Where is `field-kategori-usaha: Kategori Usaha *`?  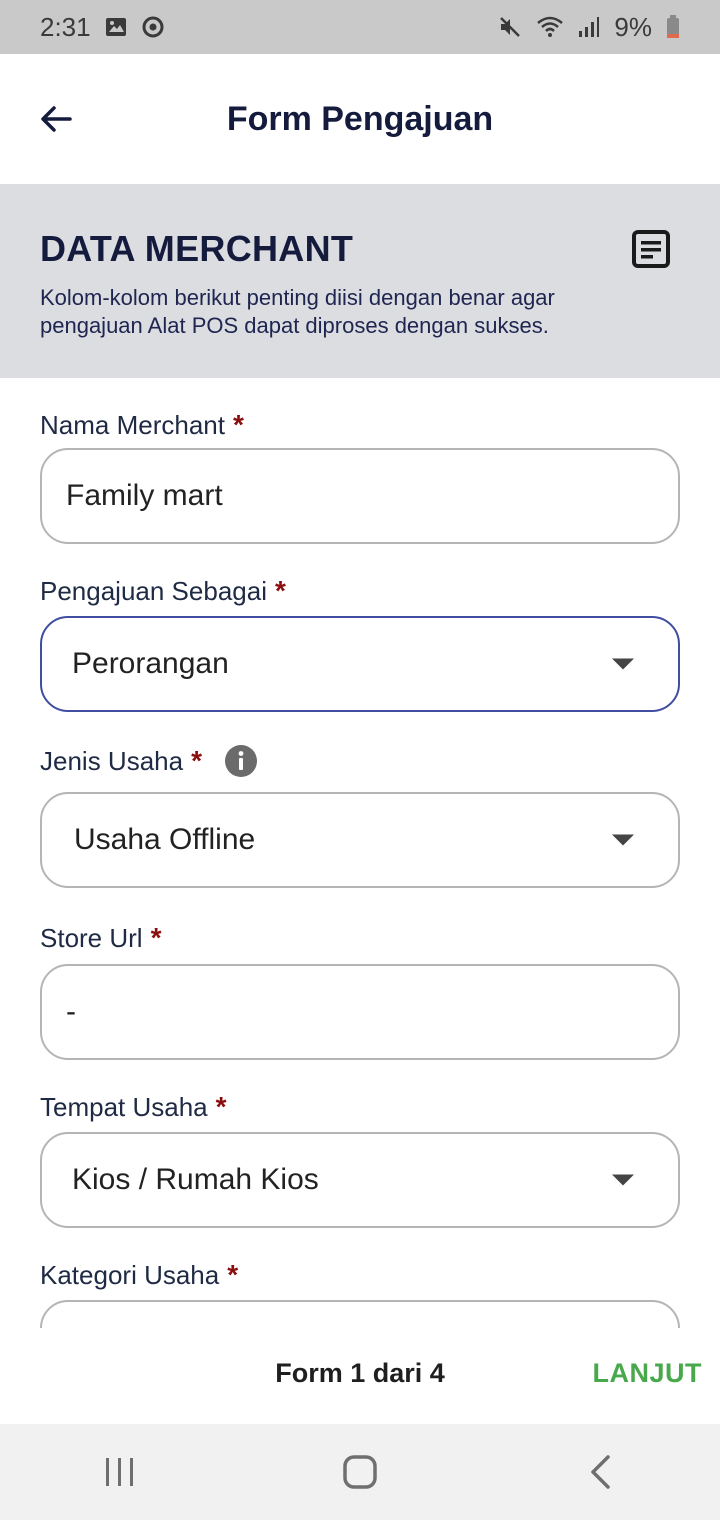
field-kategori-usaha: Kategori Usaha * is located at coordinates (360, 1275).